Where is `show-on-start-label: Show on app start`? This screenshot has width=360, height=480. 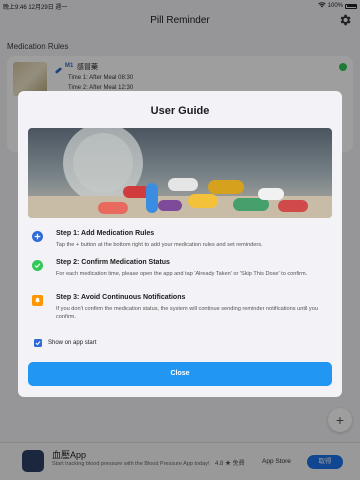 show-on-start-label: Show on app start is located at coordinates (72, 343).